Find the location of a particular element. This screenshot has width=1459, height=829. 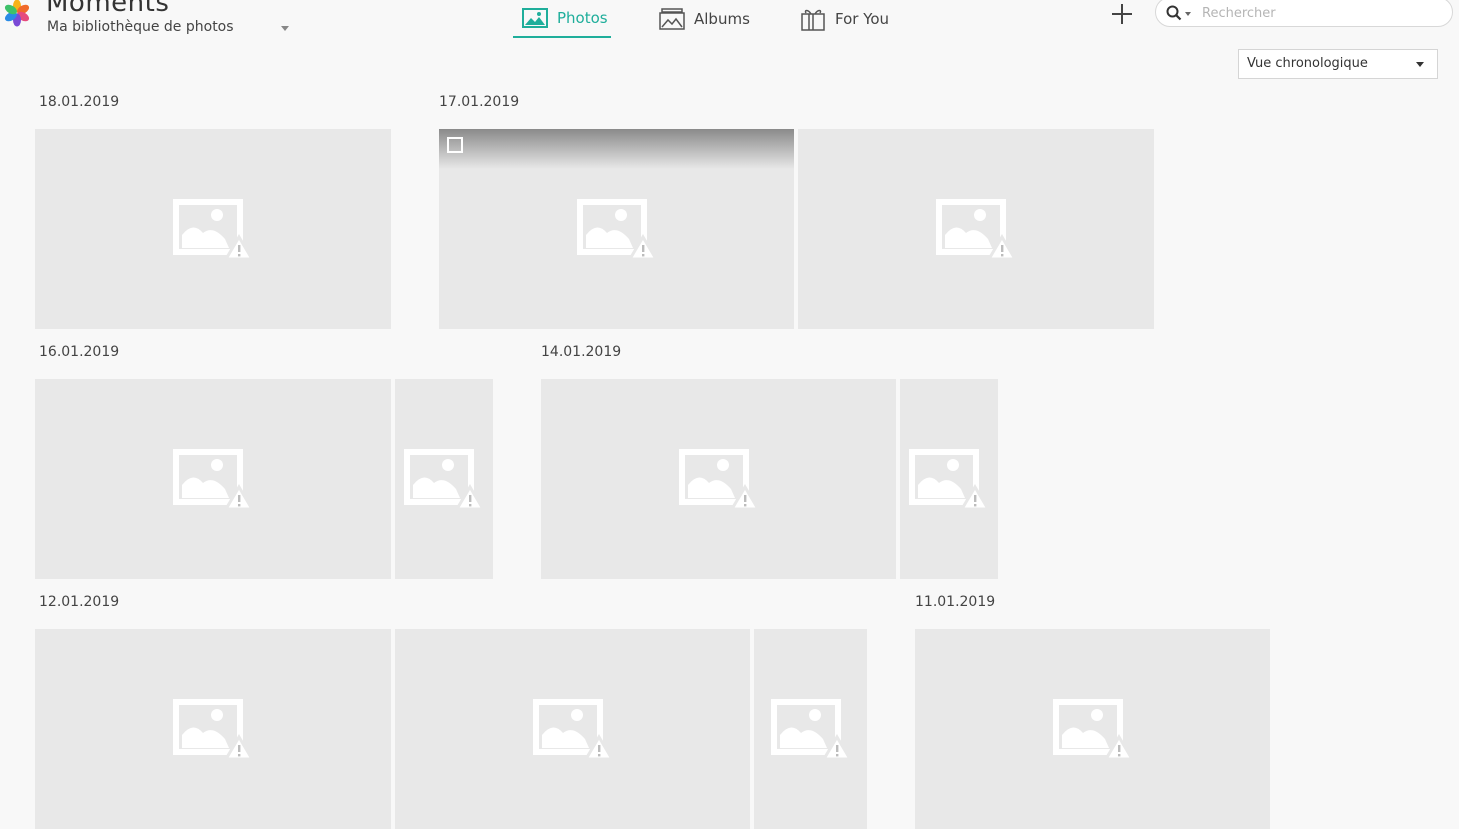

search-icon is located at coordinates (1174, 13).